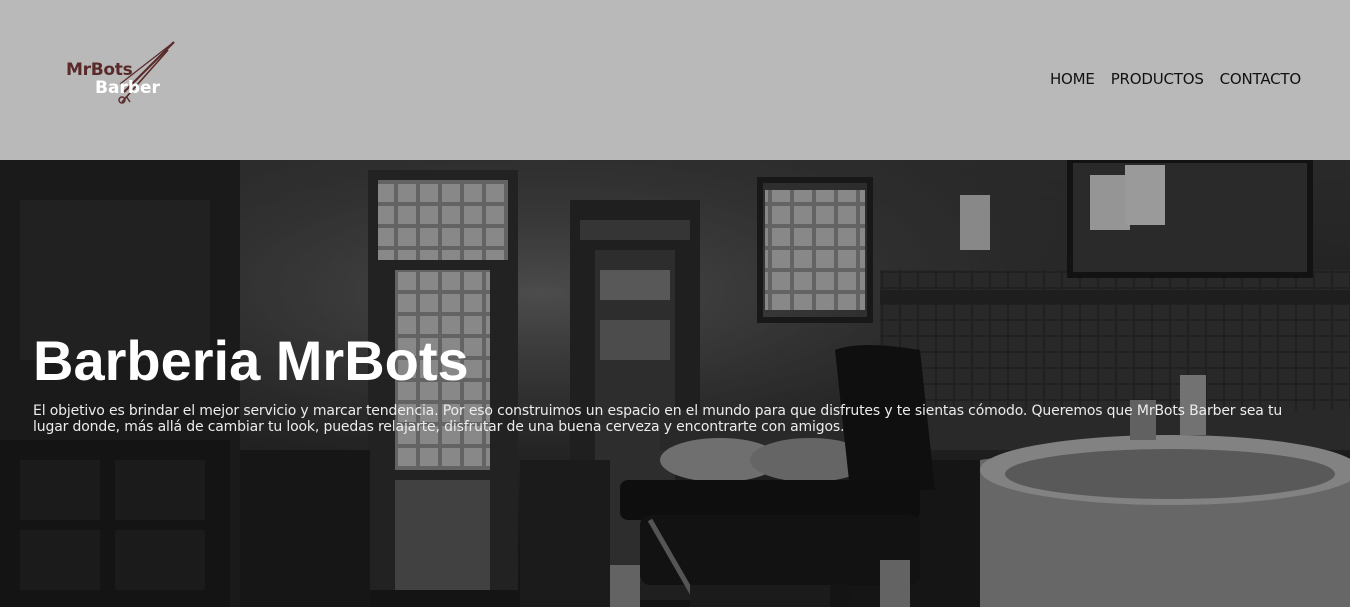  I want to click on main-nav: HOME PRODUCTOS CONTACTO, so click(1175, 79).